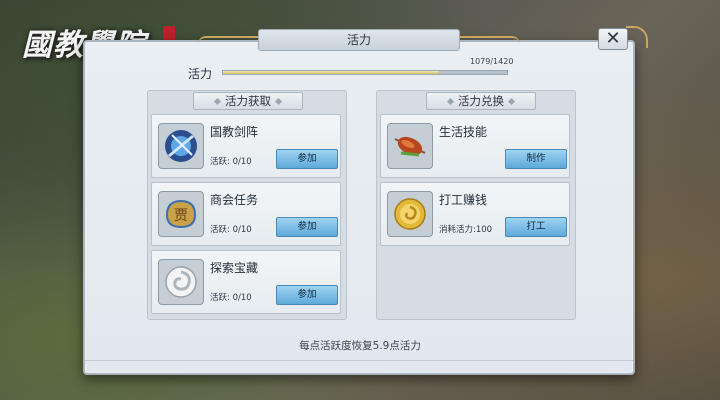  Describe the element at coordinates (410, 146) in the screenshot. I see `roast-meat-icon` at that location.